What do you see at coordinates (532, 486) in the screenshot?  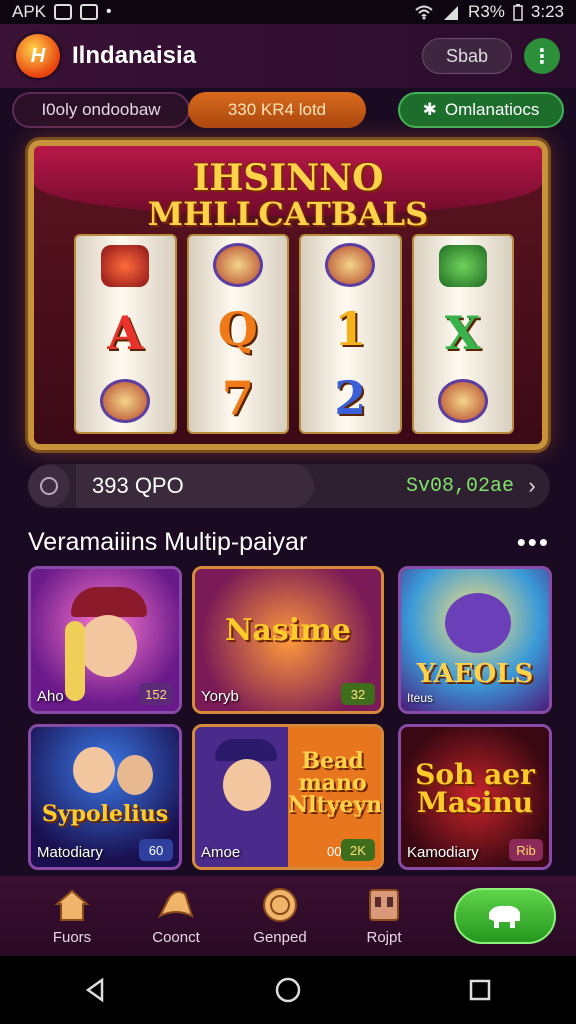 I see `chevron-right-icon: ›` at bounding box center [532, 486].